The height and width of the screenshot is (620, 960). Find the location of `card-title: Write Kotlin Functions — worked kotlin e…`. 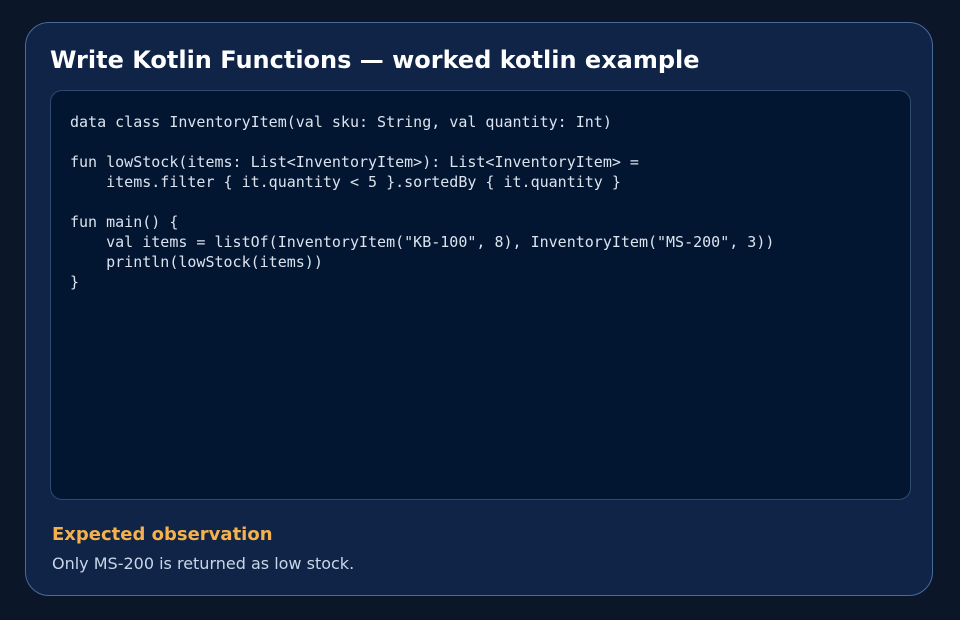

card-title: Write Kotlin Functions — worked kotlin e… is located at coordinates (375, 60).